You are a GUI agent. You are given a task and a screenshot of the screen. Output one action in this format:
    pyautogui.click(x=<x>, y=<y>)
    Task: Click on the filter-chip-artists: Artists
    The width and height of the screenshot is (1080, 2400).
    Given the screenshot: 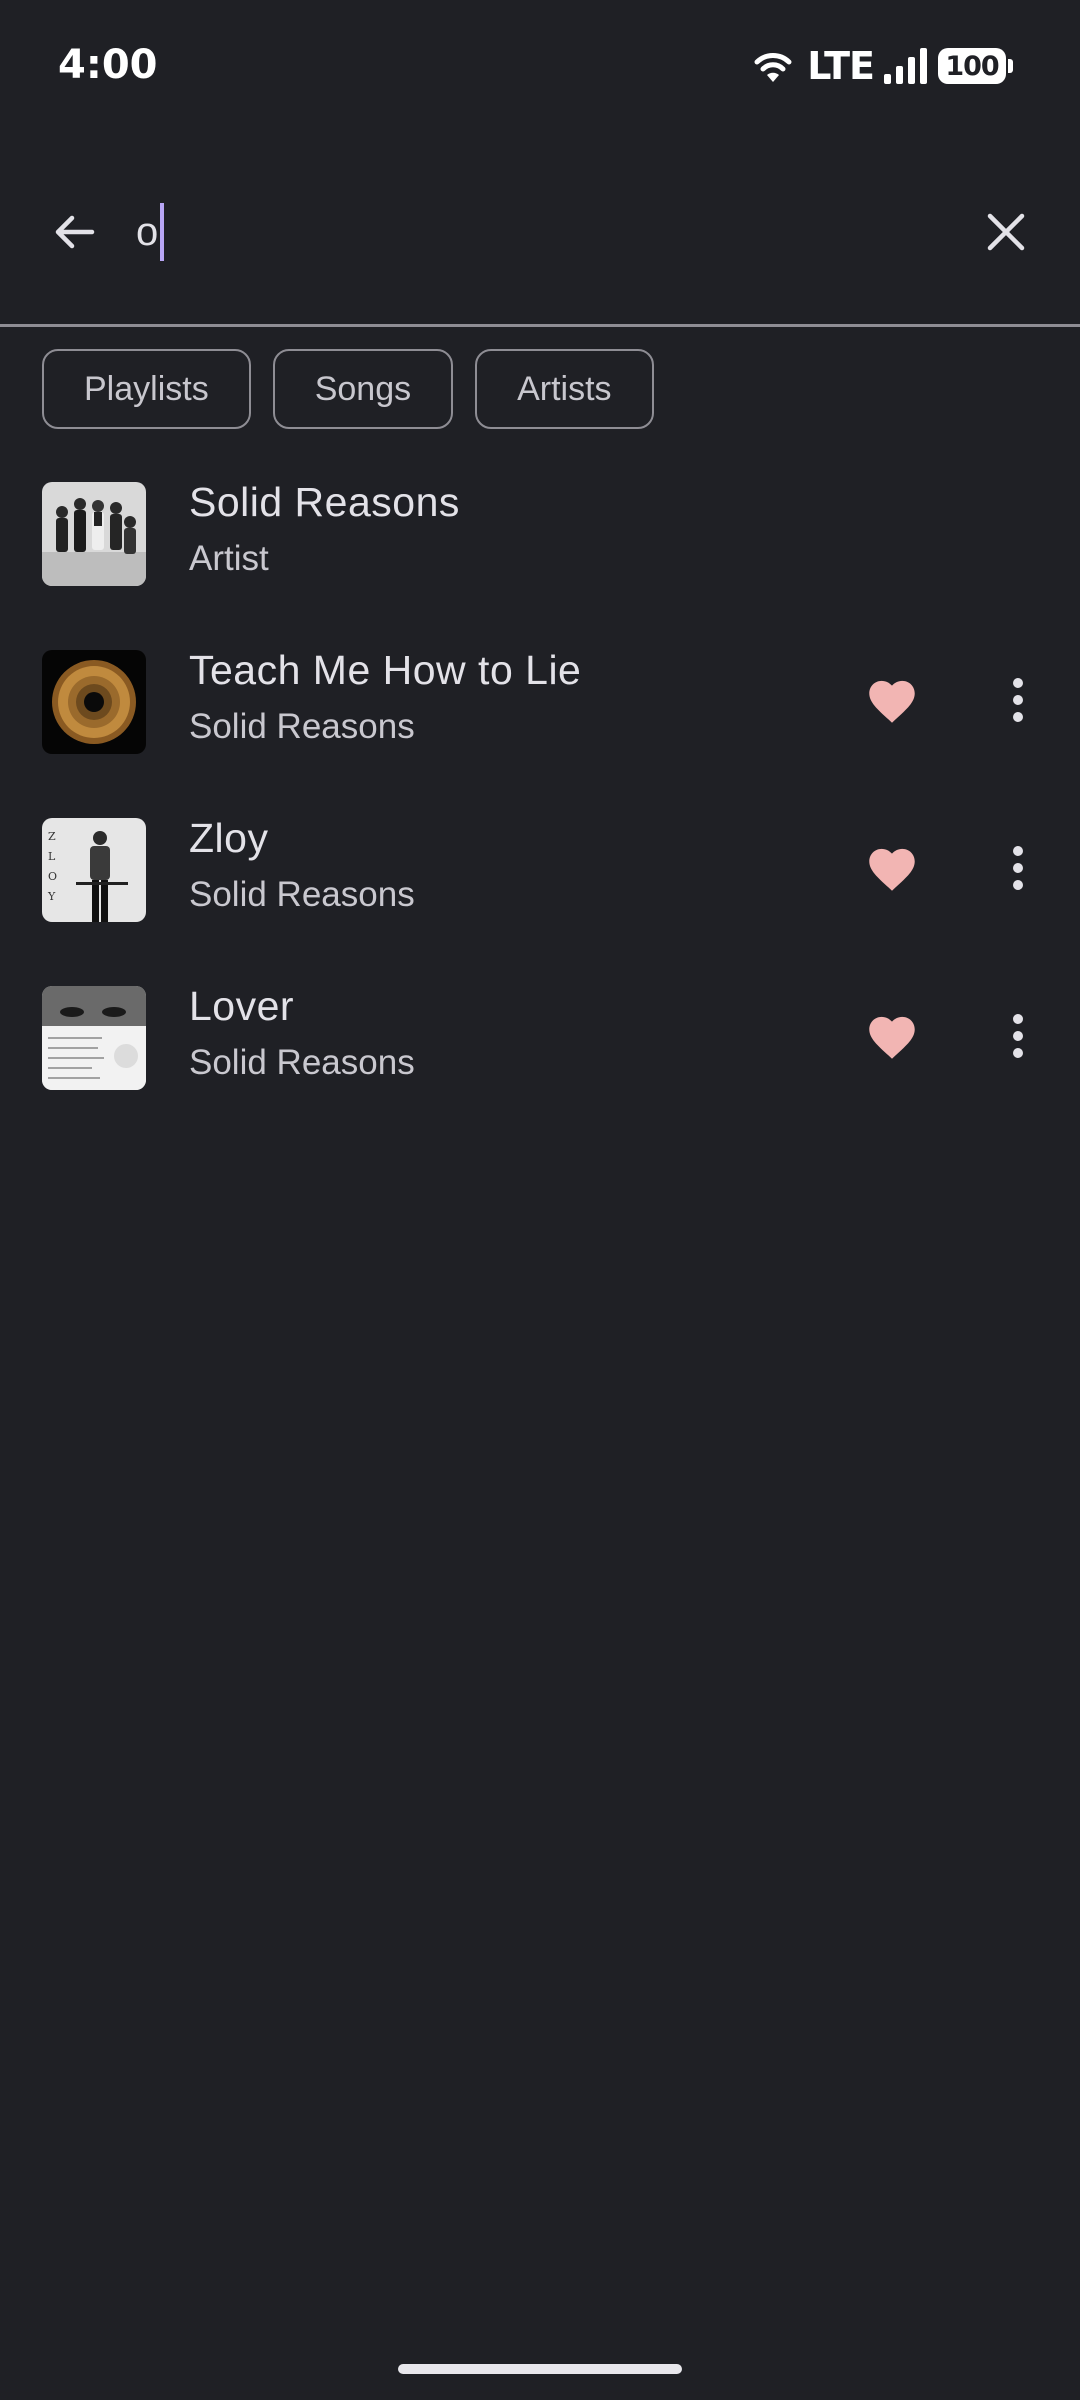 What is the action you would take?
    pyautogui.click(x=564, y=389)
    